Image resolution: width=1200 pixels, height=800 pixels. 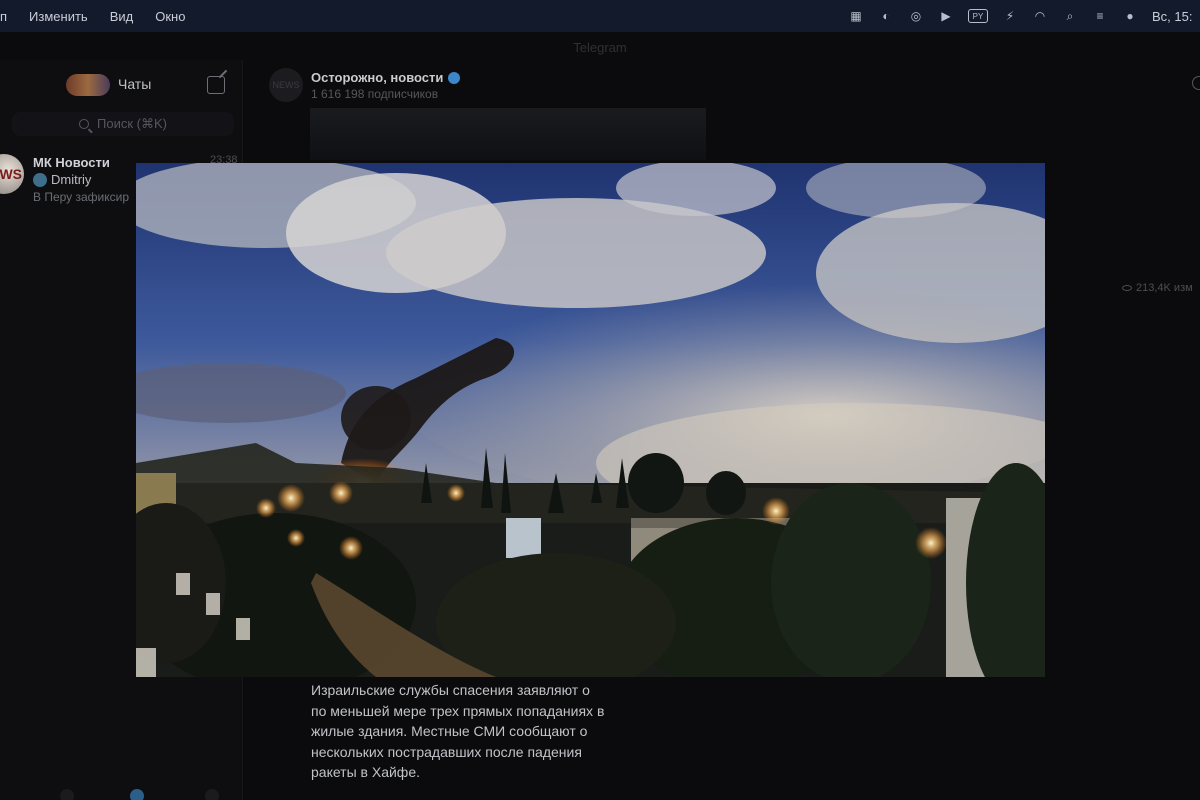 What do you see at coordinates (92, 16) in the screenshot?
I see `menu-items: п Изменить Вид Окно` at bounding box center [92, 16].